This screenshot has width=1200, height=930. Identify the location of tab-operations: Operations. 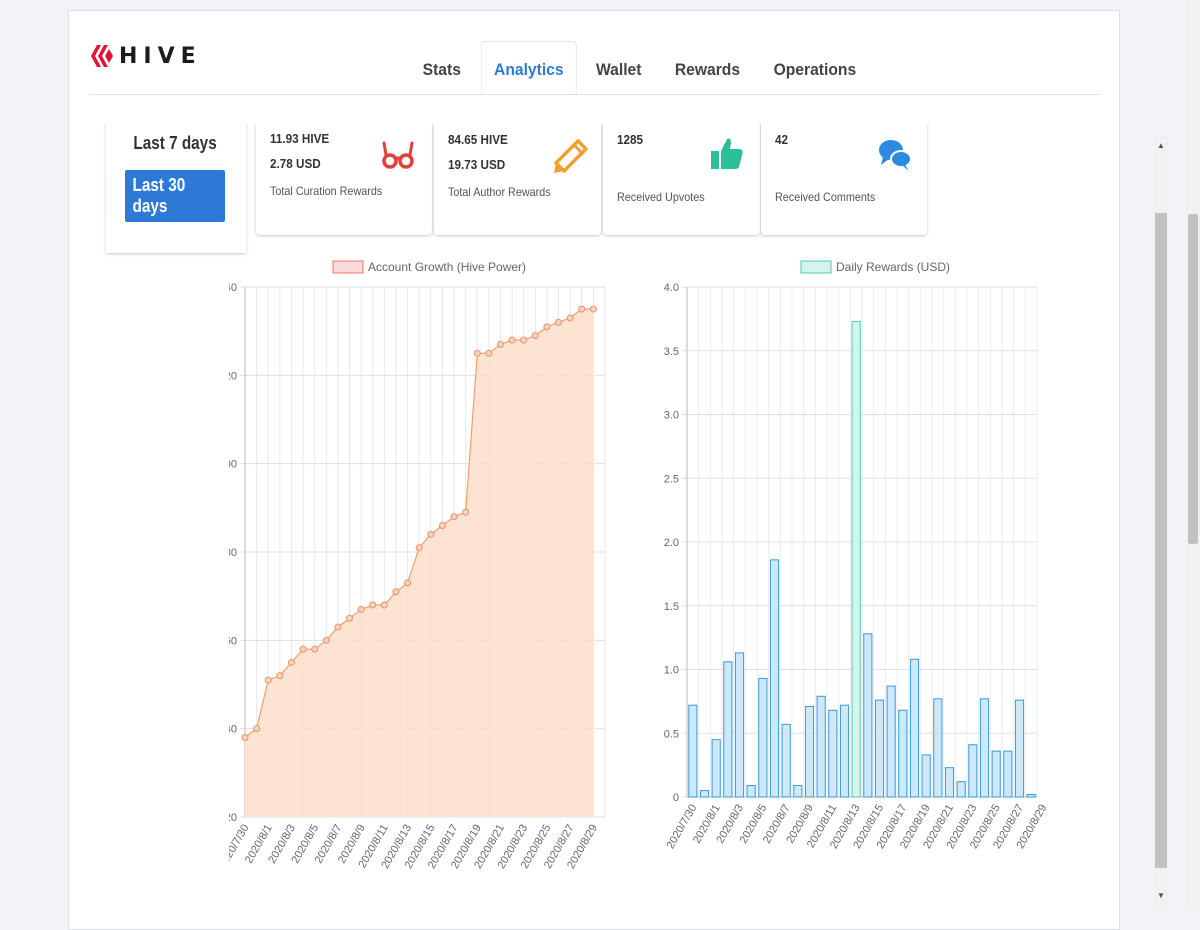
(815, 68).